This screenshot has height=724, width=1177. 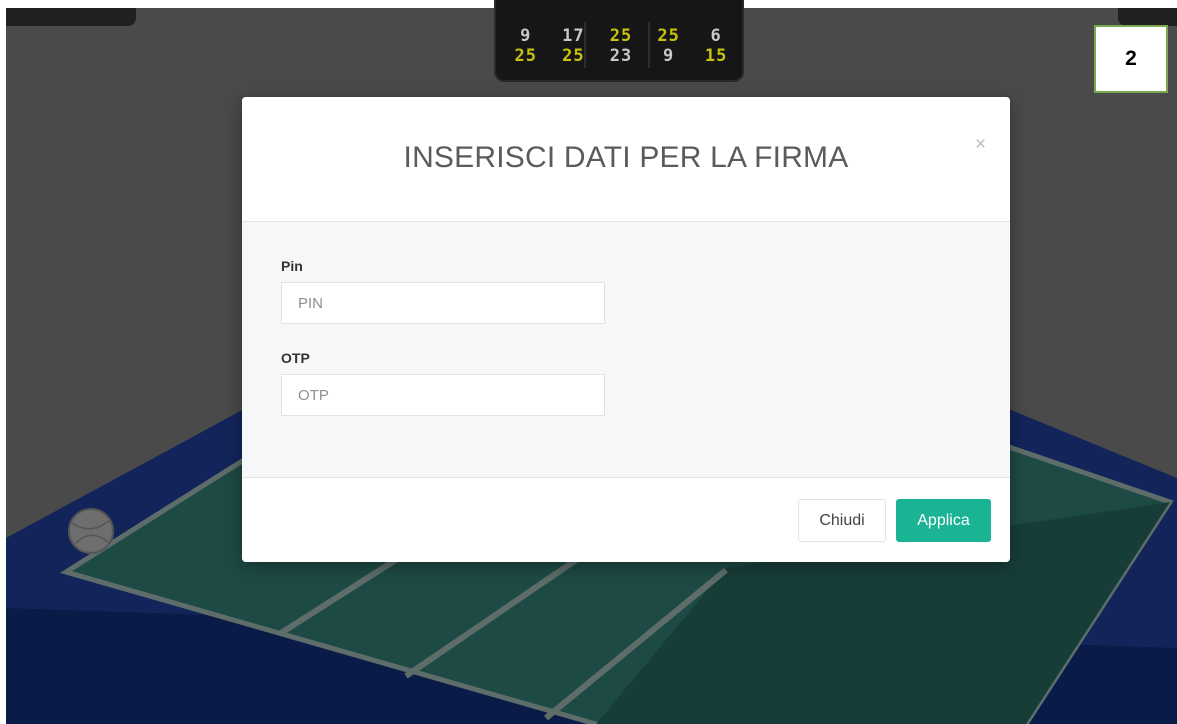 I want to click on close-icon: ×, so click(x=980, y=144).